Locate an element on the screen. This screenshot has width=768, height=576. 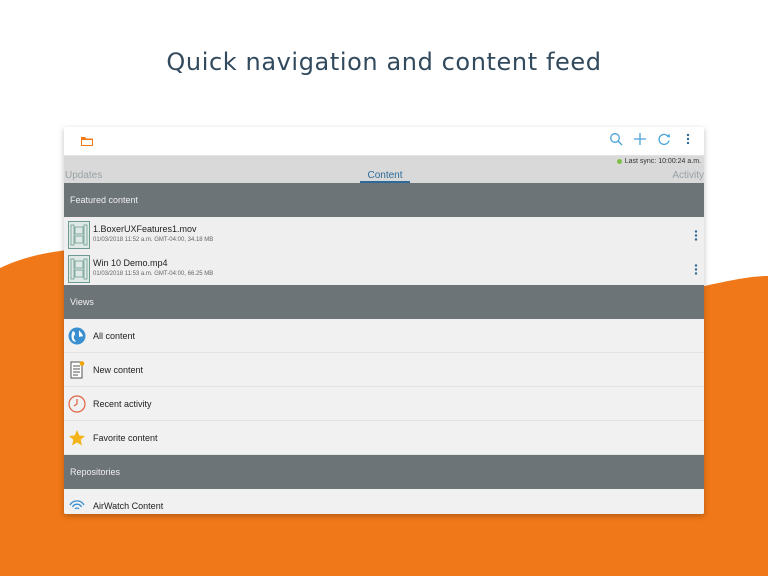
repository-item-airwatch: AirWatch Content is located at coordinates (384, 501).